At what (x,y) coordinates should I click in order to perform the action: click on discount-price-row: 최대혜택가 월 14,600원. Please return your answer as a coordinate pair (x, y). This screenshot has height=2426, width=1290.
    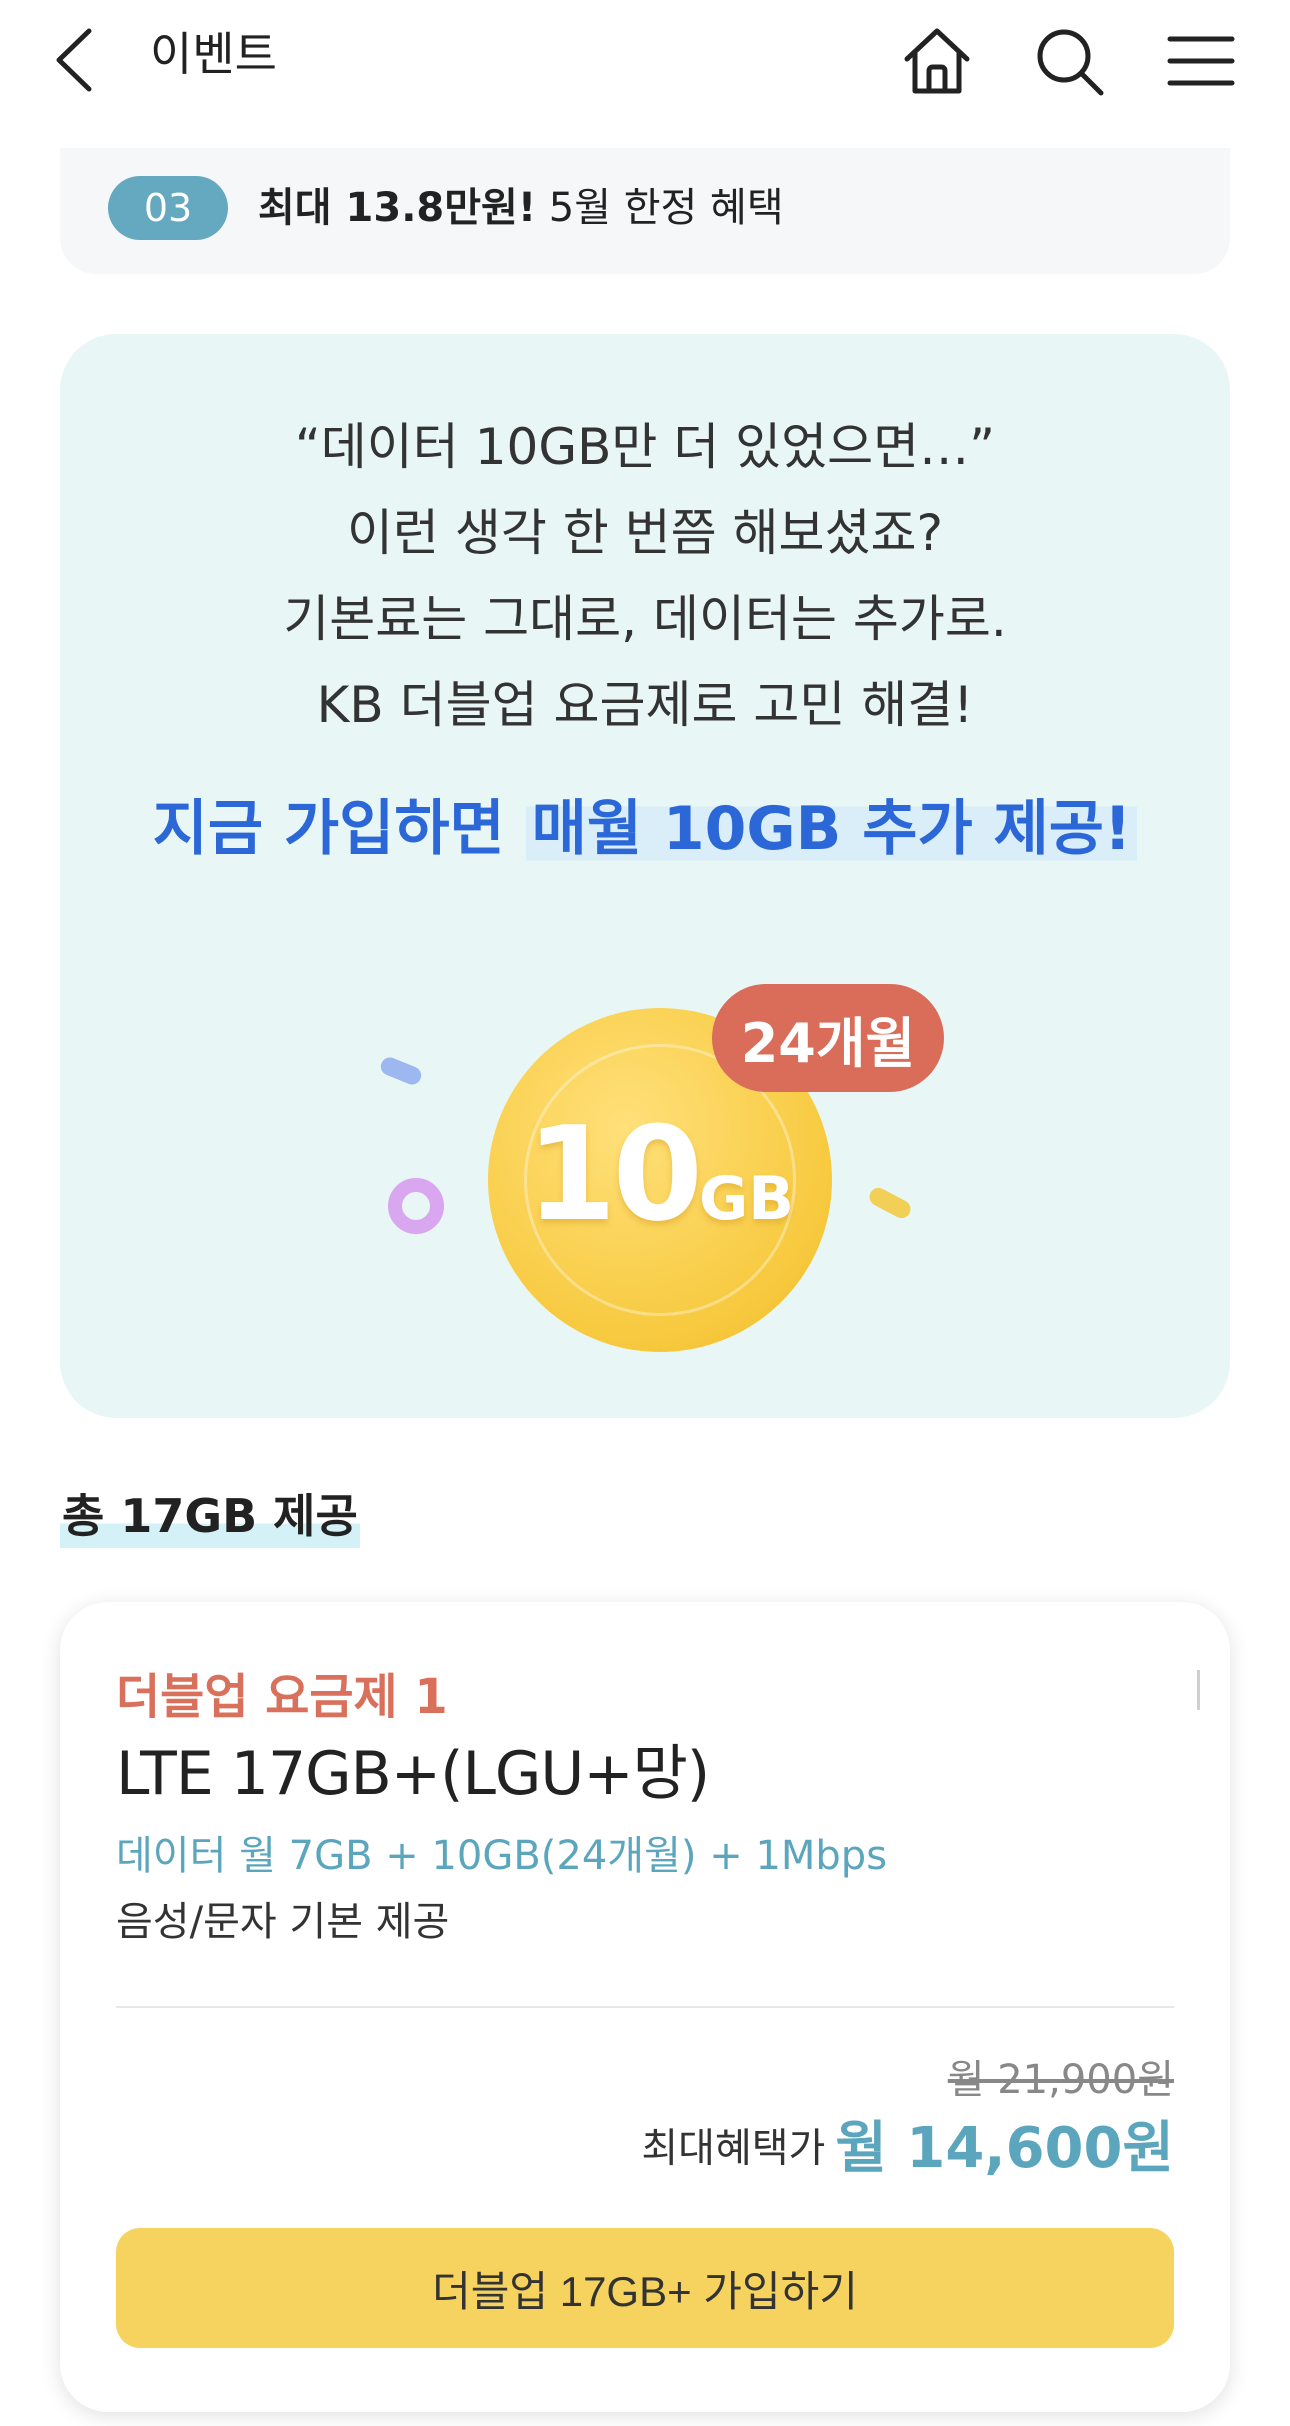
    Looking at the image, I should click on (907, 2148).